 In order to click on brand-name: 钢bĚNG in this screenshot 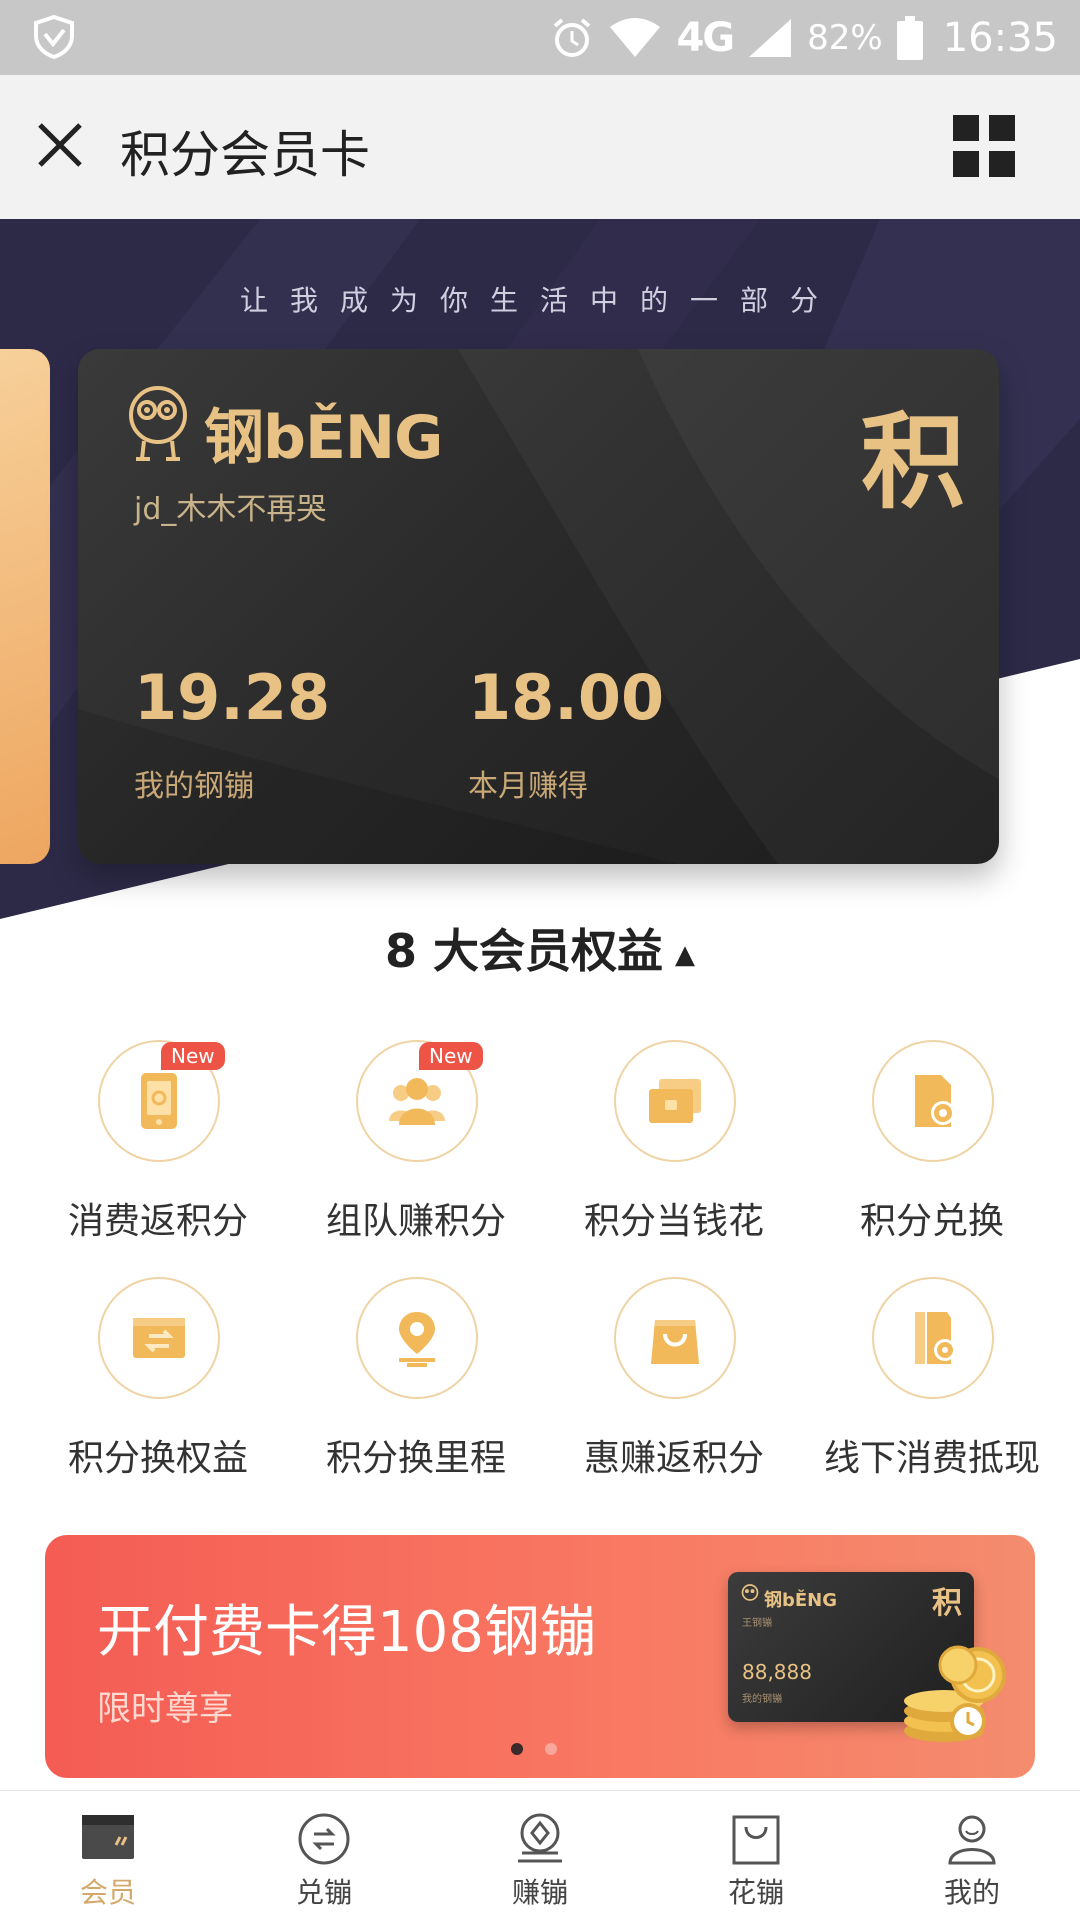, I will do `click(323, 438)`.